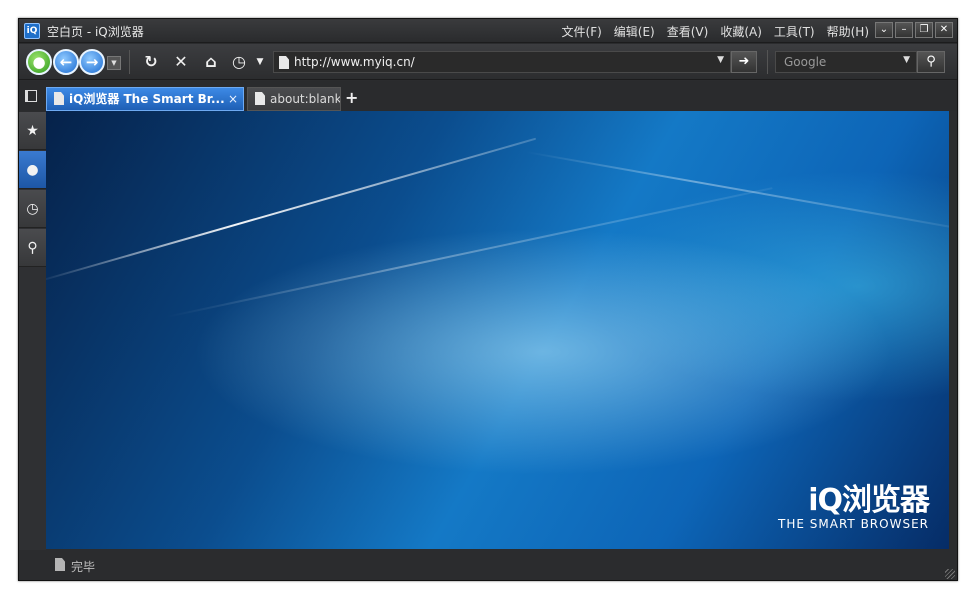 The image size is (976, 600). What do you see at coordinates (848, 31) in the screenshot?
I see `menu-help: 帮助(H)` at bounding box center [848, 31].